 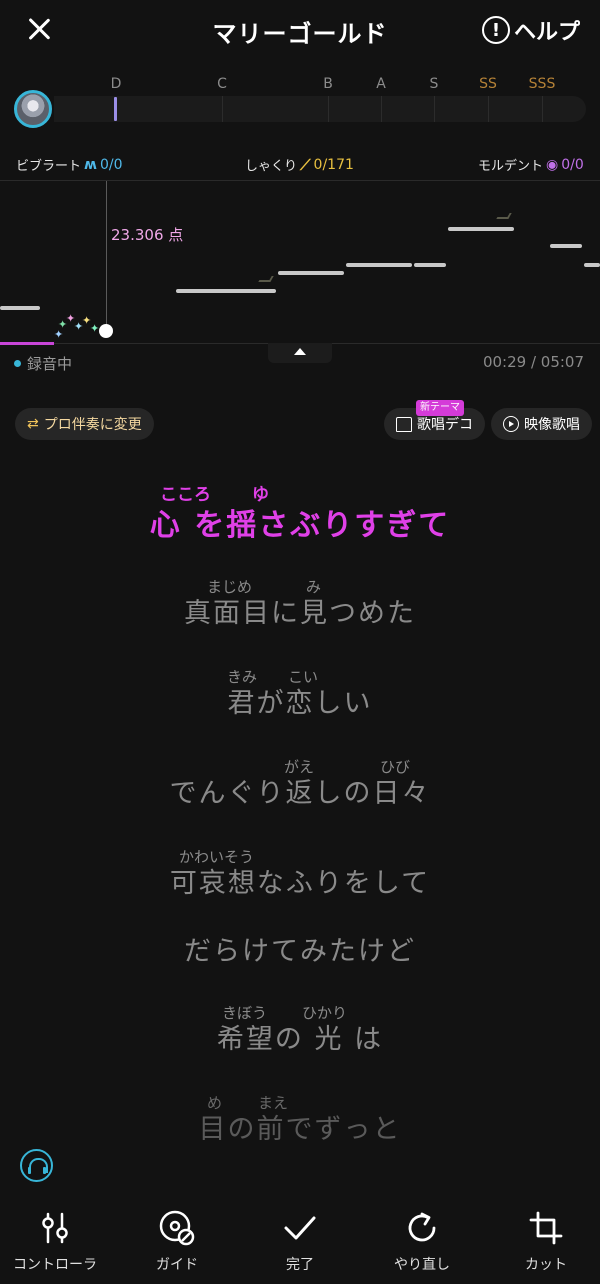 I want to click on controller-label: コントローラ, so click(x=55, y=1265).